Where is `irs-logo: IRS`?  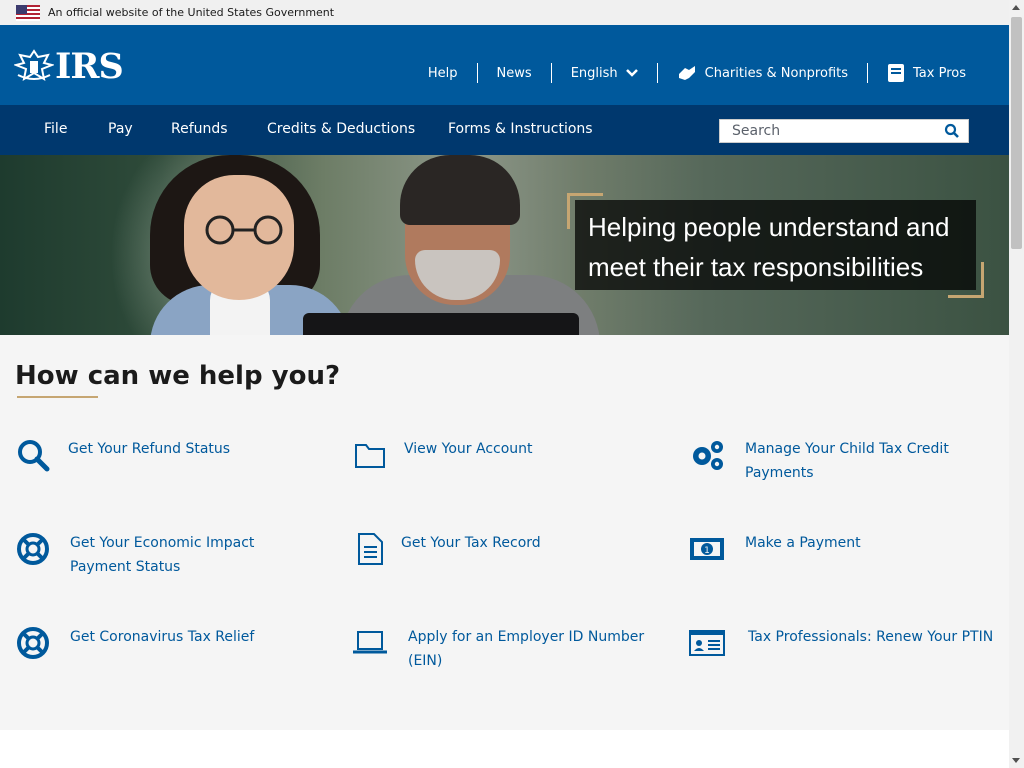
irs-logo: IRS is located at coordinates (69, 66).